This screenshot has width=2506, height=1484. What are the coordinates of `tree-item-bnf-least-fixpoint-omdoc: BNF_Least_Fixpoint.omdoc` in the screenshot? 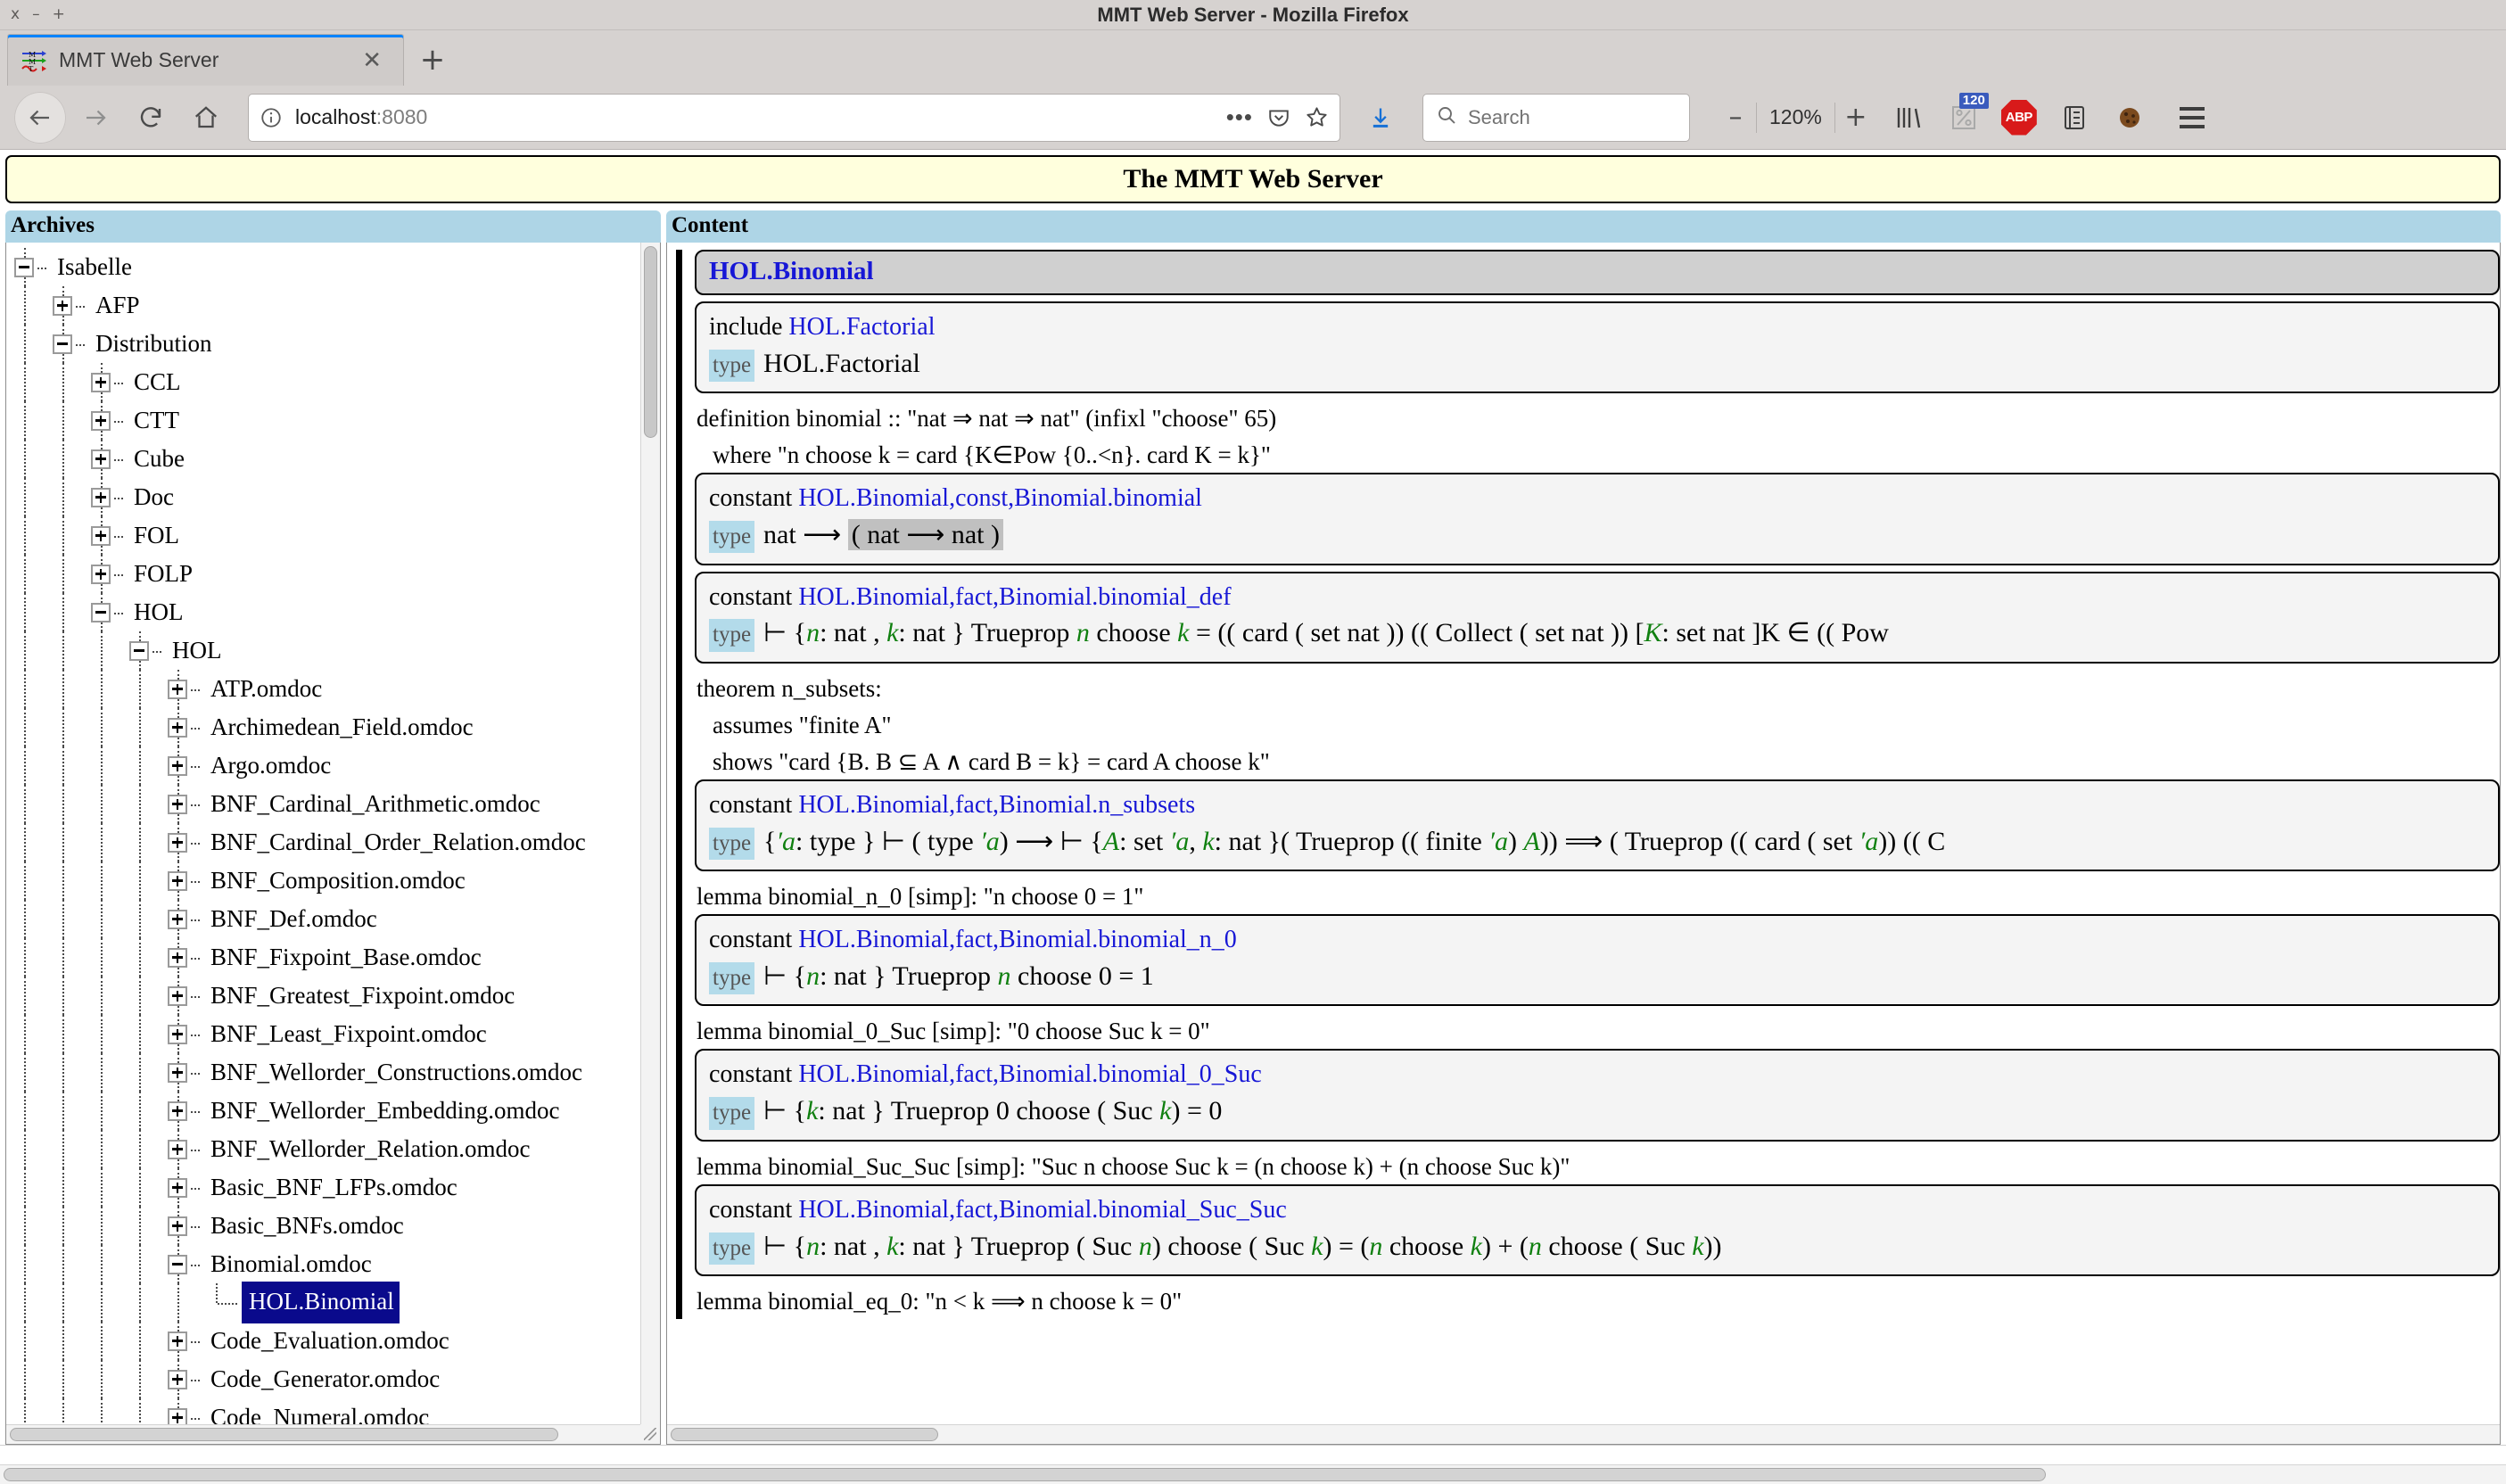 It's located at (326, 1034).